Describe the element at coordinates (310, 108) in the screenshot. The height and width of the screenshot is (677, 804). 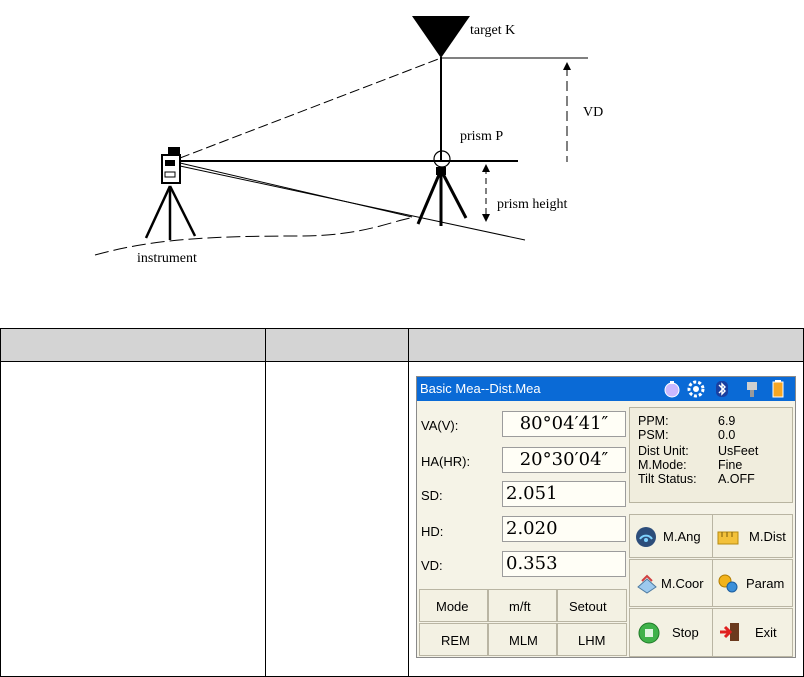
I see `sight-line-target` at that location.